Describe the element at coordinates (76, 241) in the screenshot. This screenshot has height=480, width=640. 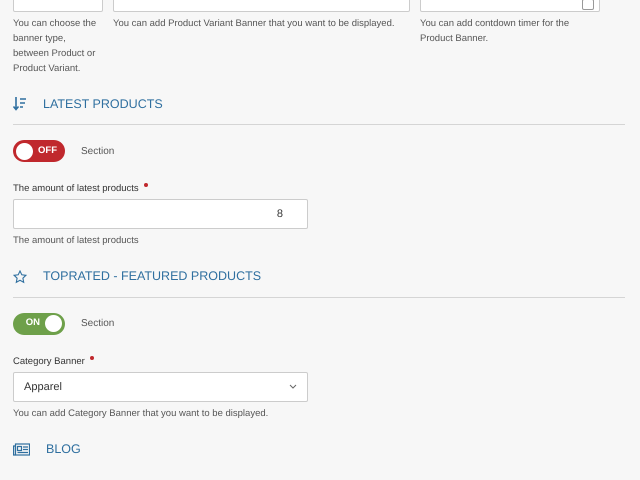
I see `help-text: The amount of latest products` at that location.